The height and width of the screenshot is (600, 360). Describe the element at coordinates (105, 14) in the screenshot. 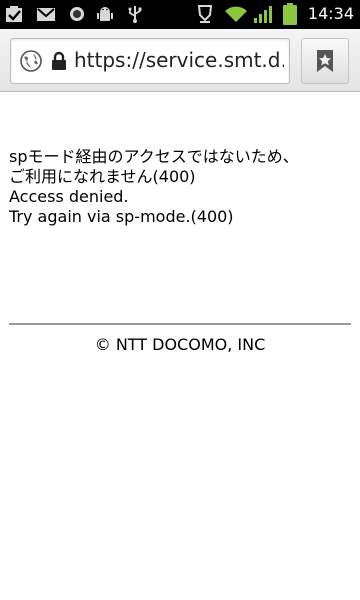

I see `android-debug-icon` at that location.